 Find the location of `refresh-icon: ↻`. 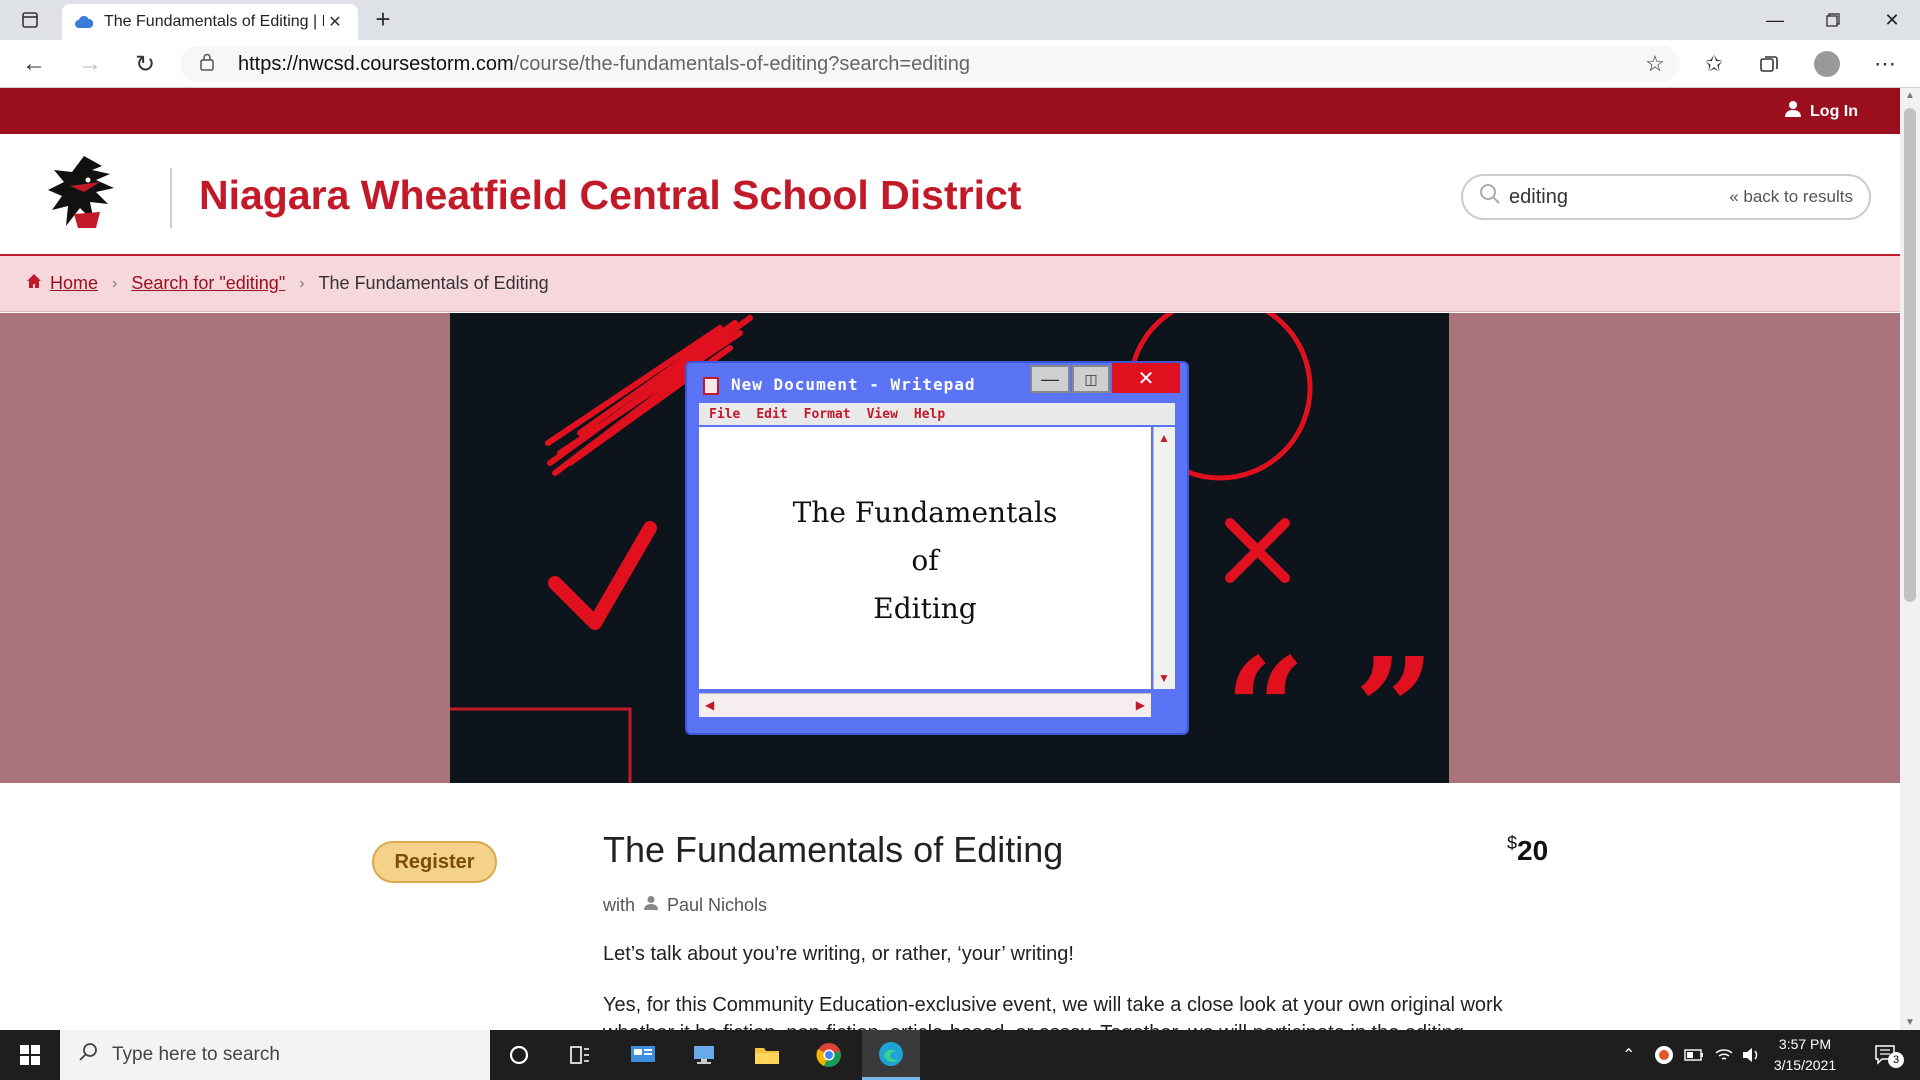

refresh-icon: ↻ is located at coordinates (145, 64).